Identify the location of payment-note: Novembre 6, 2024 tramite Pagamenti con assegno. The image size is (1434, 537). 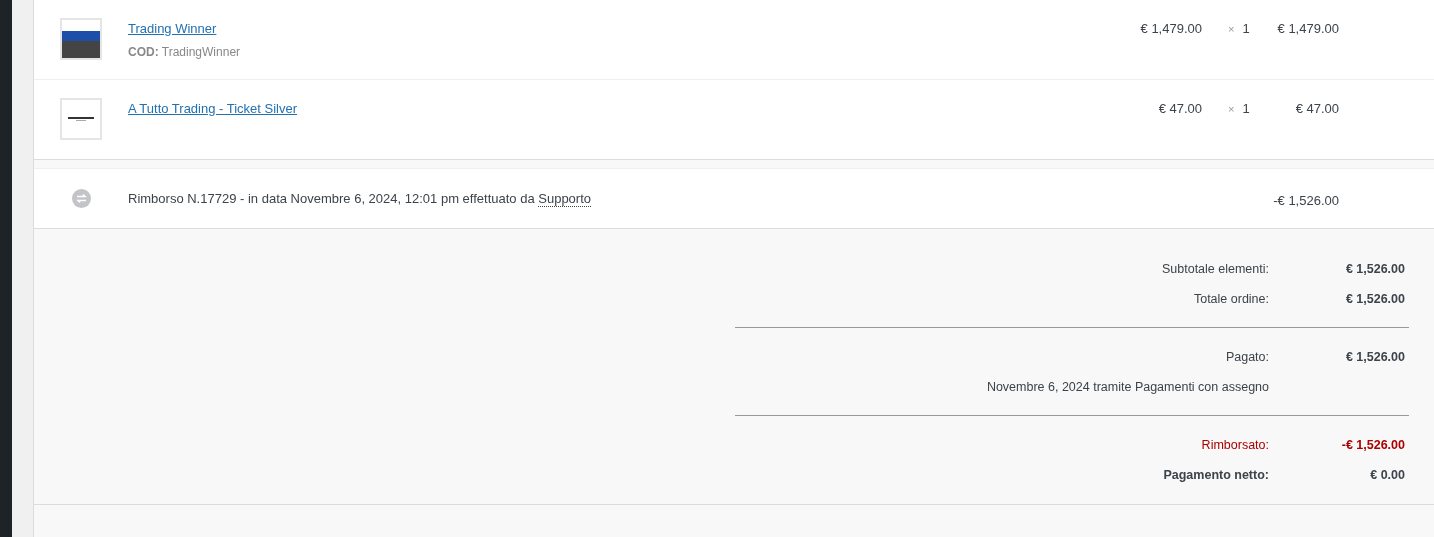
(1127, 387).